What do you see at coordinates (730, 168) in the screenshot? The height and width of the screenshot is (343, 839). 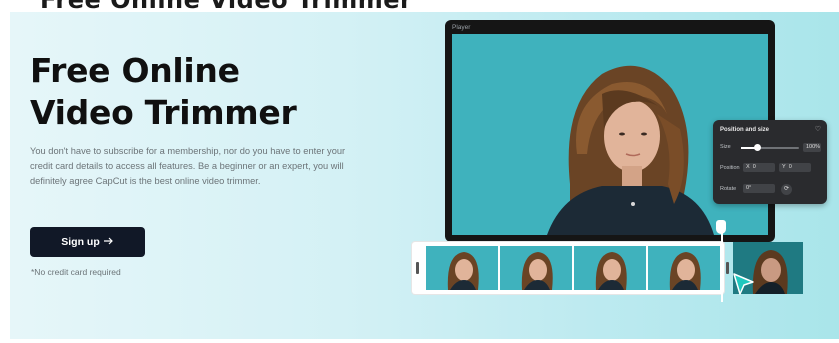 I see `position-label: Position` at bounding box center [730, 168].